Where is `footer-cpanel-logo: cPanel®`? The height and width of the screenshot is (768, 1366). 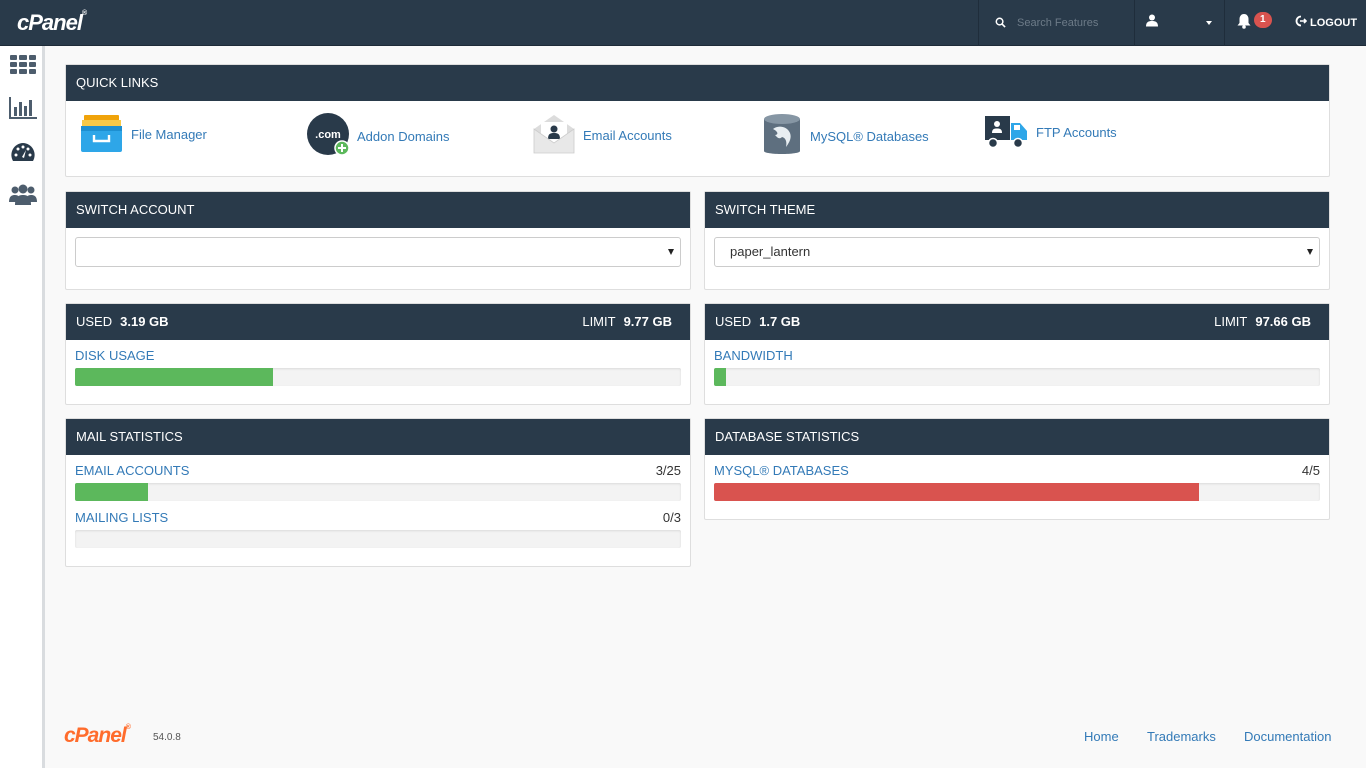 footer-cpanel-logo: cPanel® is located at coordinates (97, 736).